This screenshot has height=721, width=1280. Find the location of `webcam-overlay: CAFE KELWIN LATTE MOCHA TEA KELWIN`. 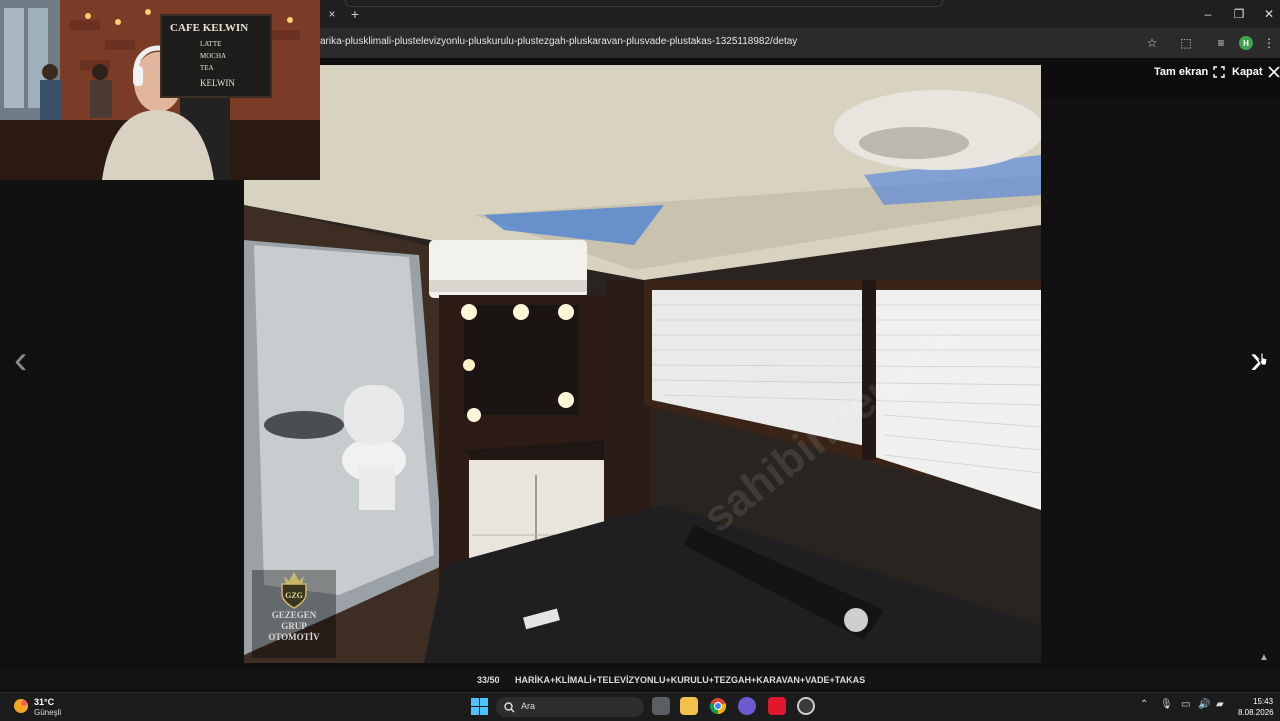

webcam-overlay: CAFE KELWIN LATTE MOCHA TEA KELWIN is located at coordinates (160, 90).